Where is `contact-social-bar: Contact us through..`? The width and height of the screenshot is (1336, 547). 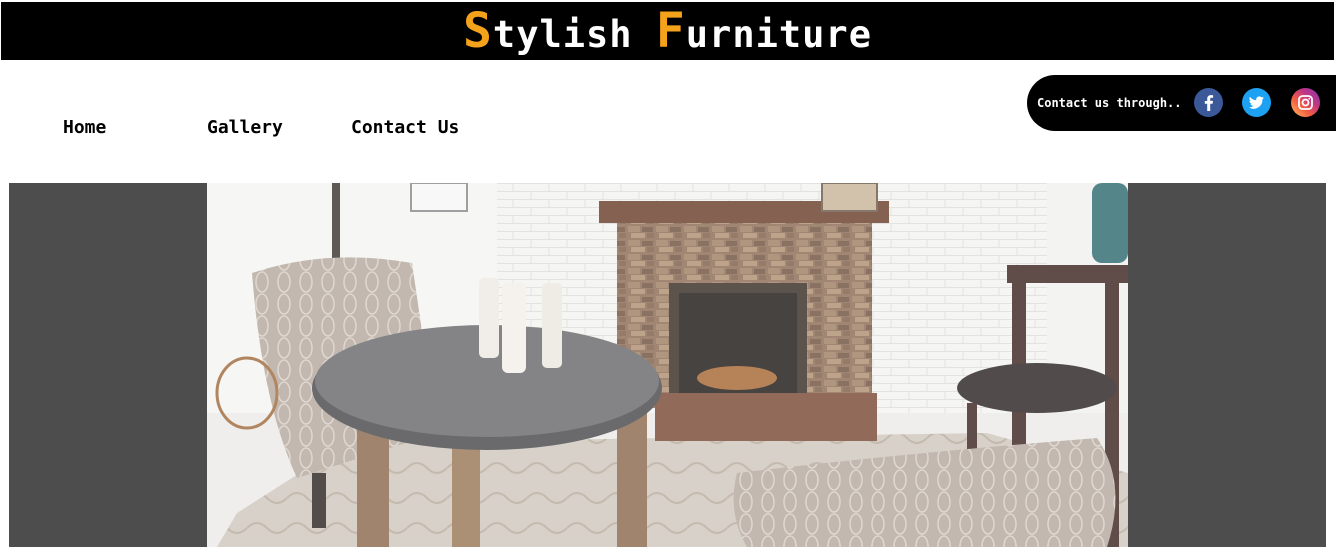
contact-social-bar: Contact us through.. is located at coordinates (1181, 103).